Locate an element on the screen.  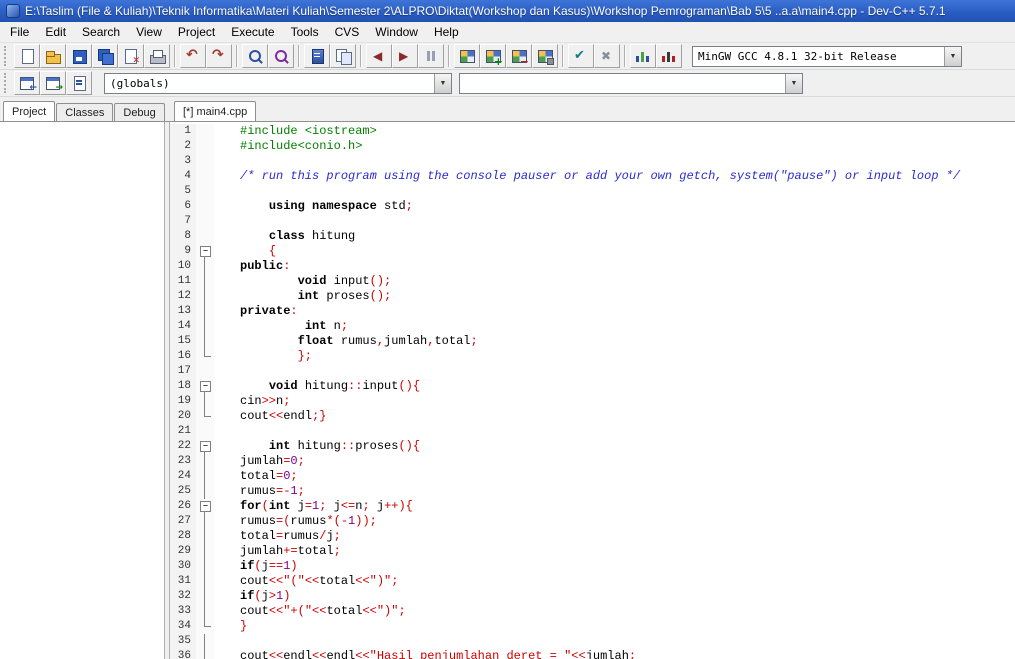
code-line: 31 cout<<"("<<total<<")"; is located at coordinates (592, 581).